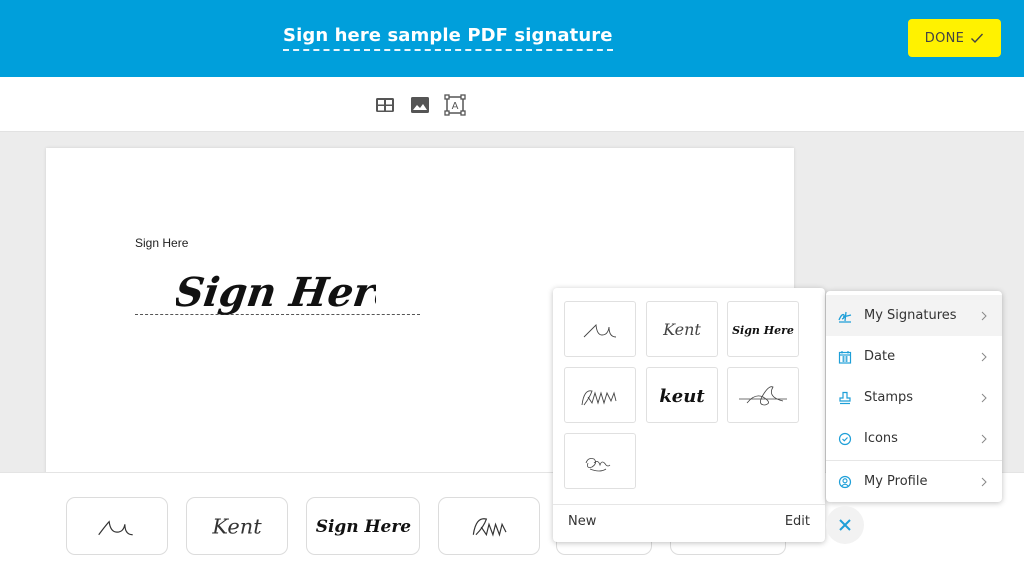  What do you see at coordinates (797, 521) in the screenshot?
I see `edit-signatures-button: Edit` at bounding box center [797, 521].